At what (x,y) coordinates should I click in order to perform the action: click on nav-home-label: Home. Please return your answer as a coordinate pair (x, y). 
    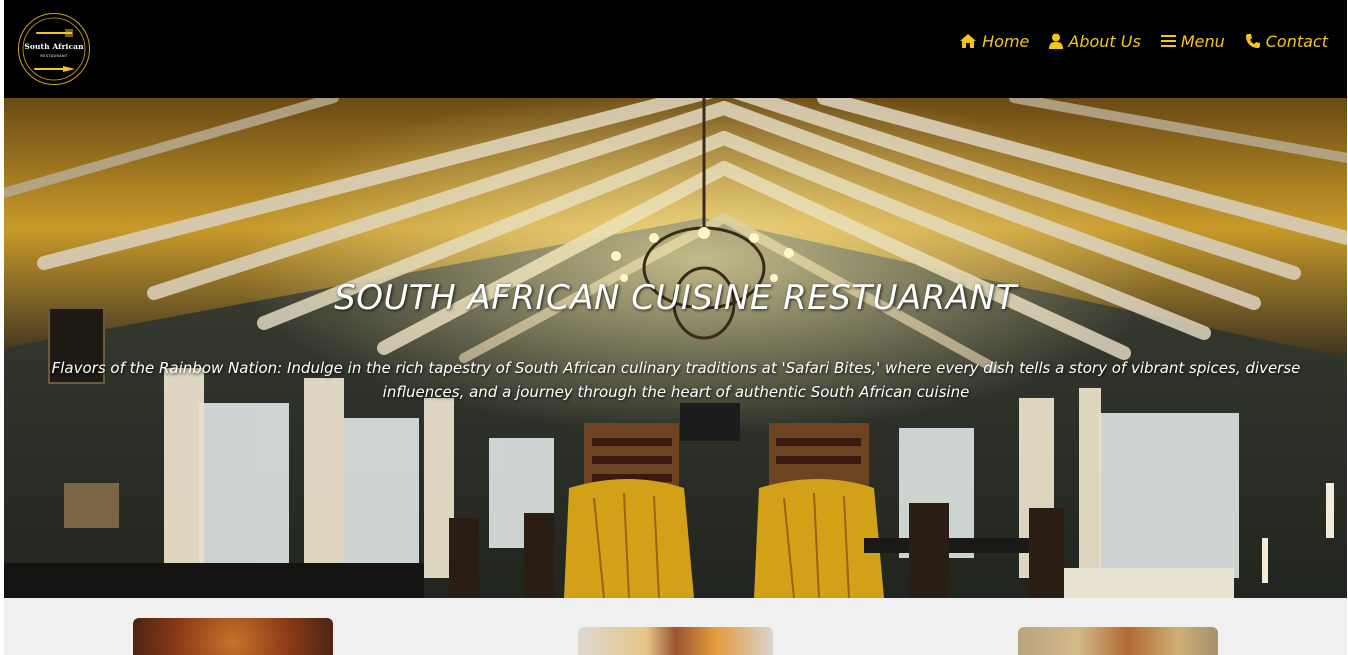
    Looking at the image, I should click on (1006, 41).